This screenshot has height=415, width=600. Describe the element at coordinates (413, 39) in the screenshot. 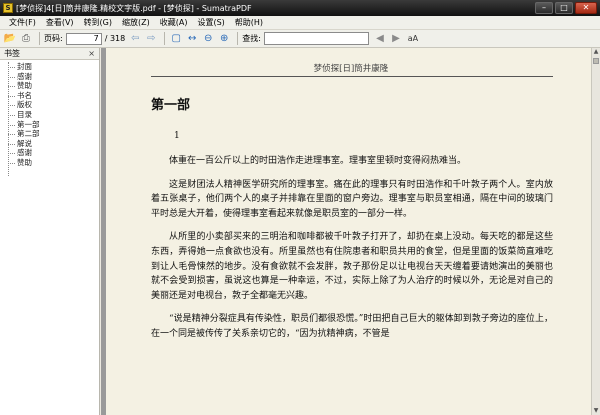

I see `match-case-icon: aA` at that location.